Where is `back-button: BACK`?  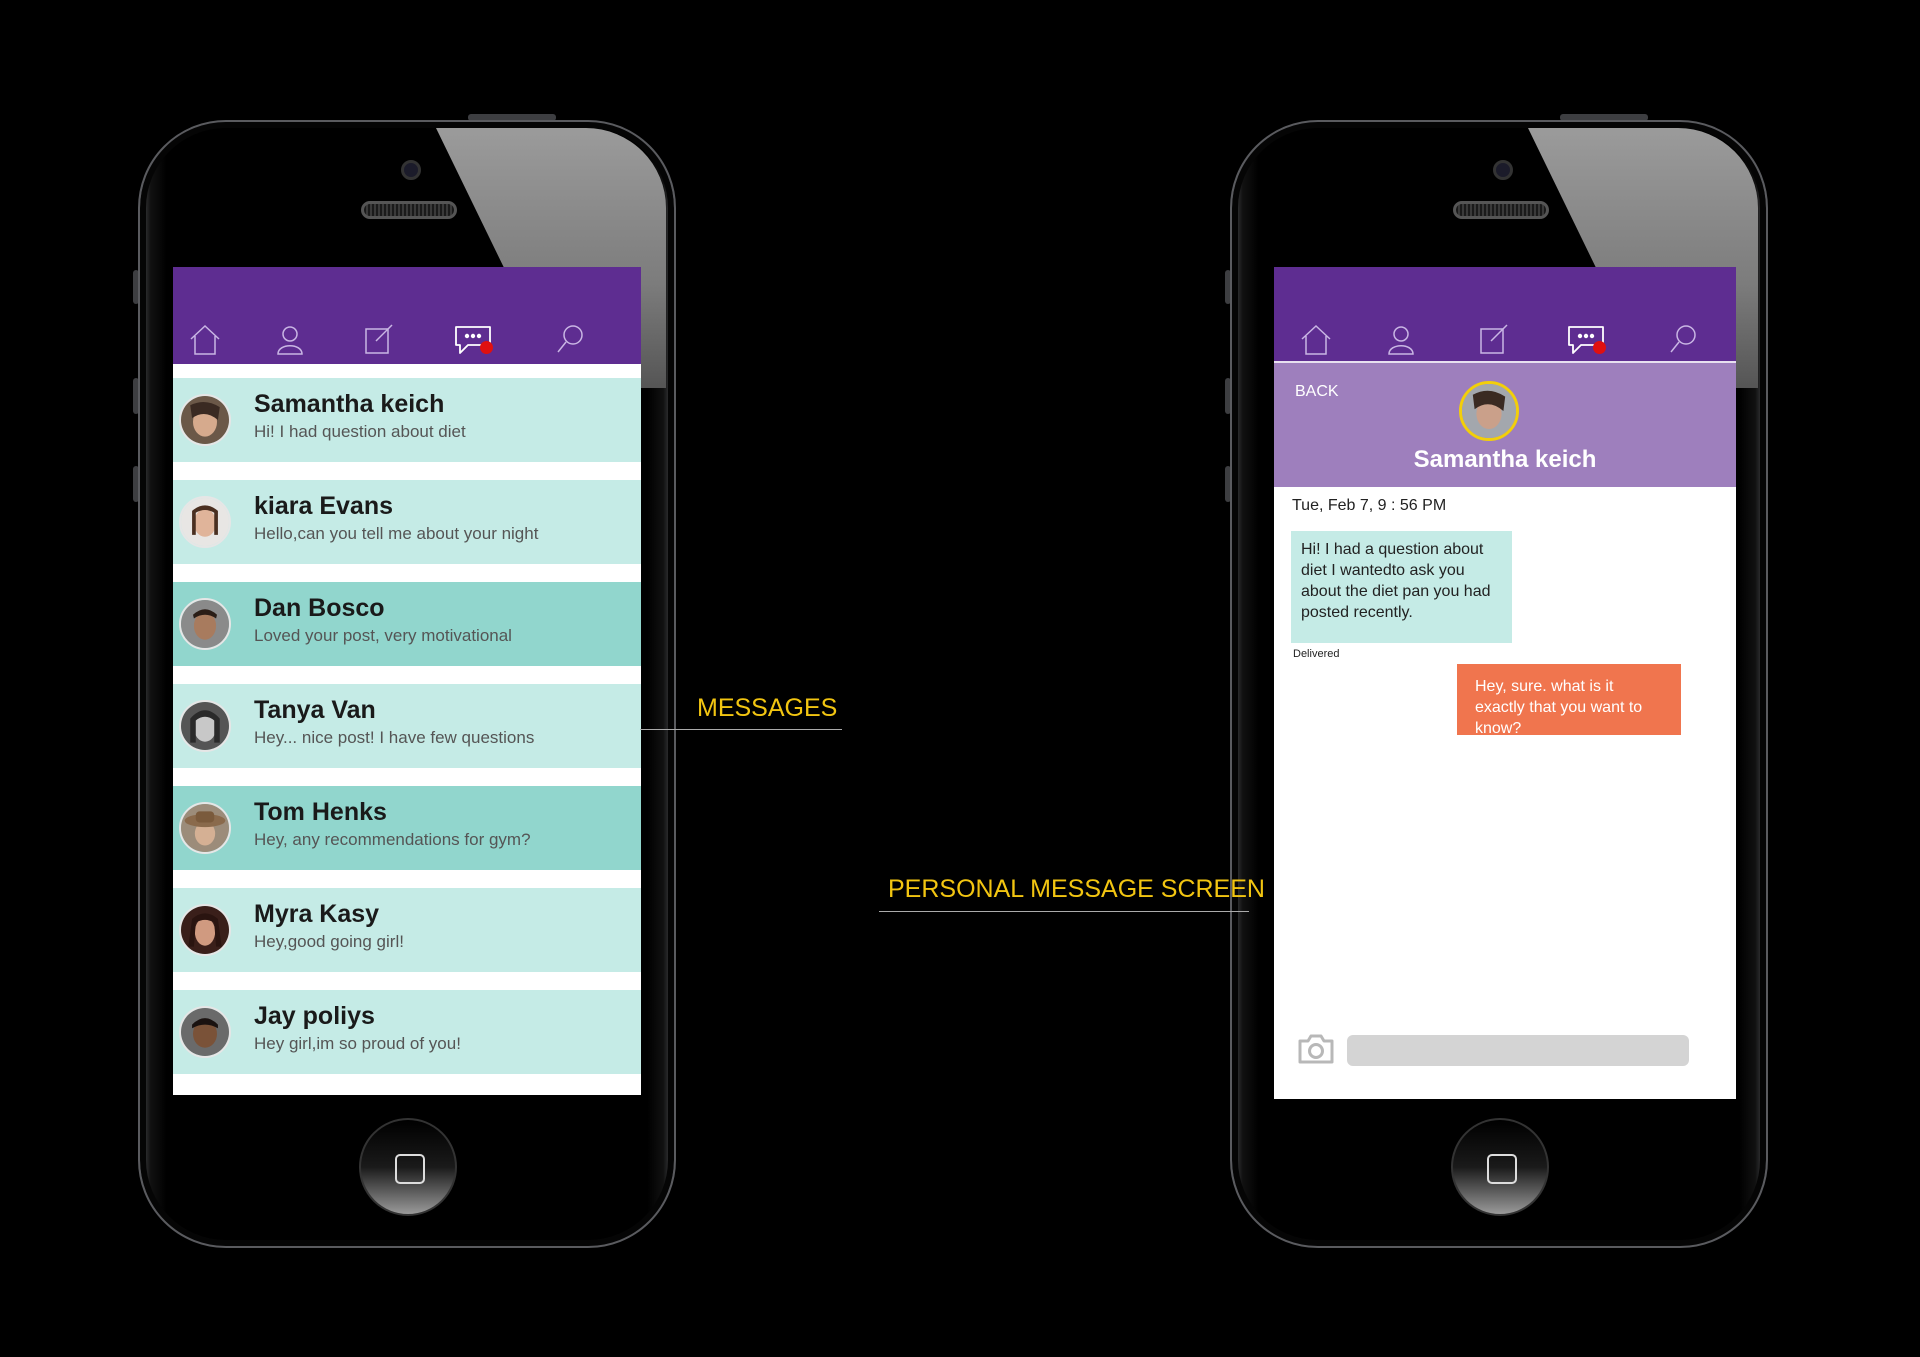
back-button: BACK is located at coordinates (1317, 392).